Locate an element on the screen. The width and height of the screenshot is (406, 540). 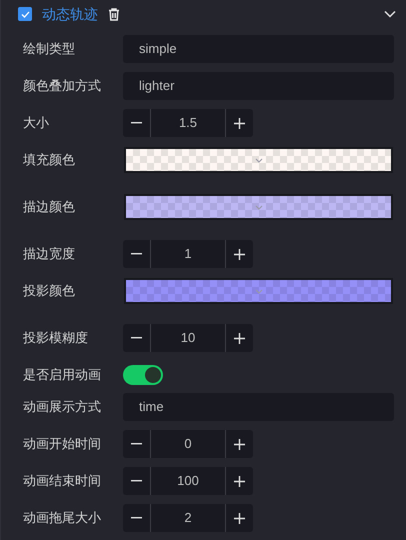
check-icon is located at coordinates (25, 14).